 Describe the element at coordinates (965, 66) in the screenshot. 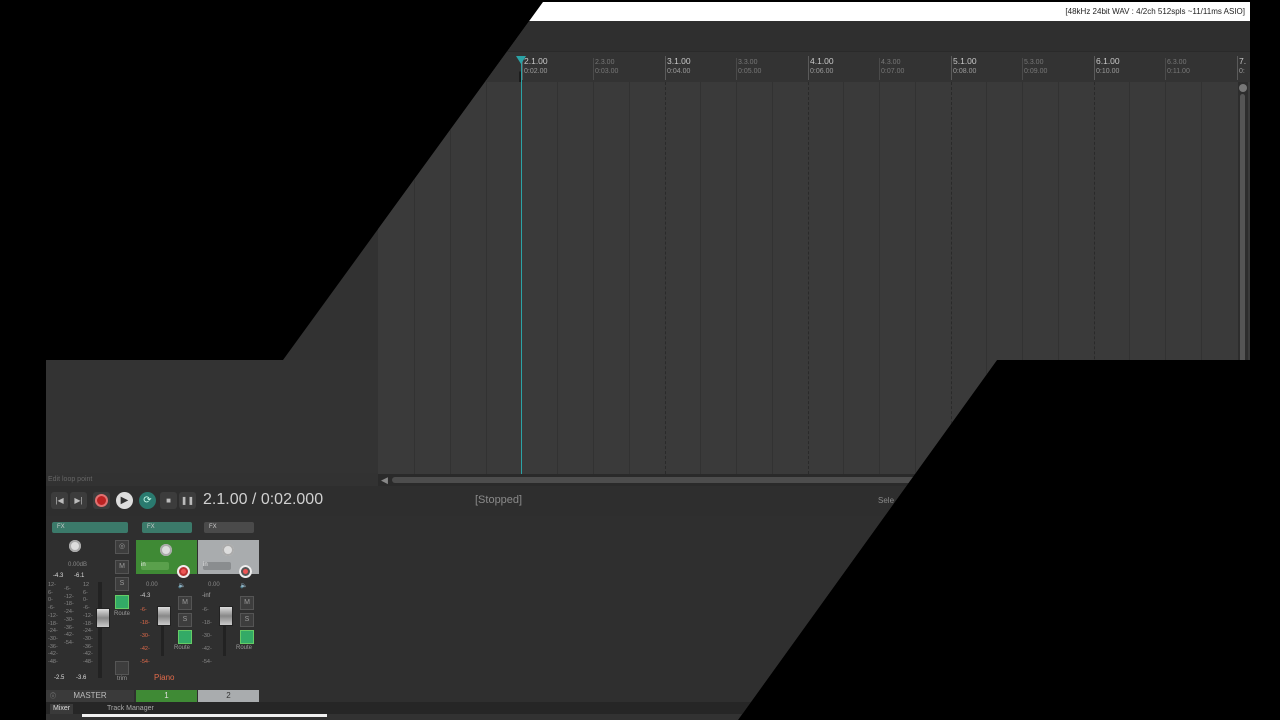

I see `ruler-bar-label: 5.1.00 0:08.00` at that location.